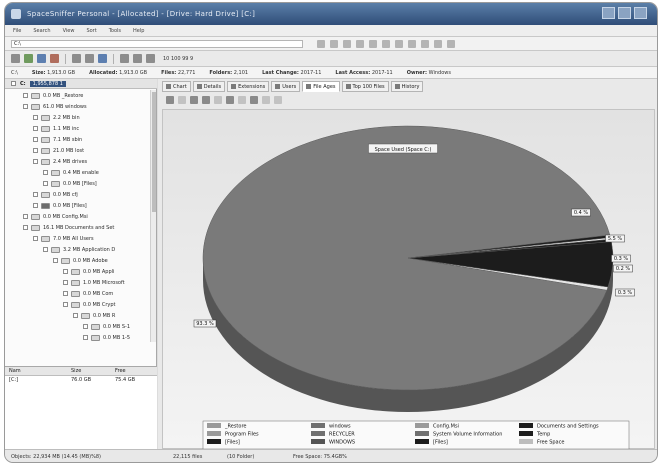  Describe the element at coordinates (60, 161) in the screenshot. I see `tree-node: 2.4 MB drives` at that location.